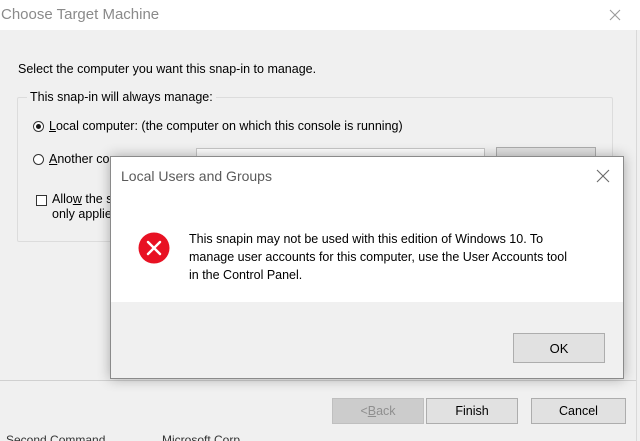  What do you see at coordinates (196, 176) in the screenshot?
I see `dialog-title: Local Users and Groups` at bounding box center [196, 176].